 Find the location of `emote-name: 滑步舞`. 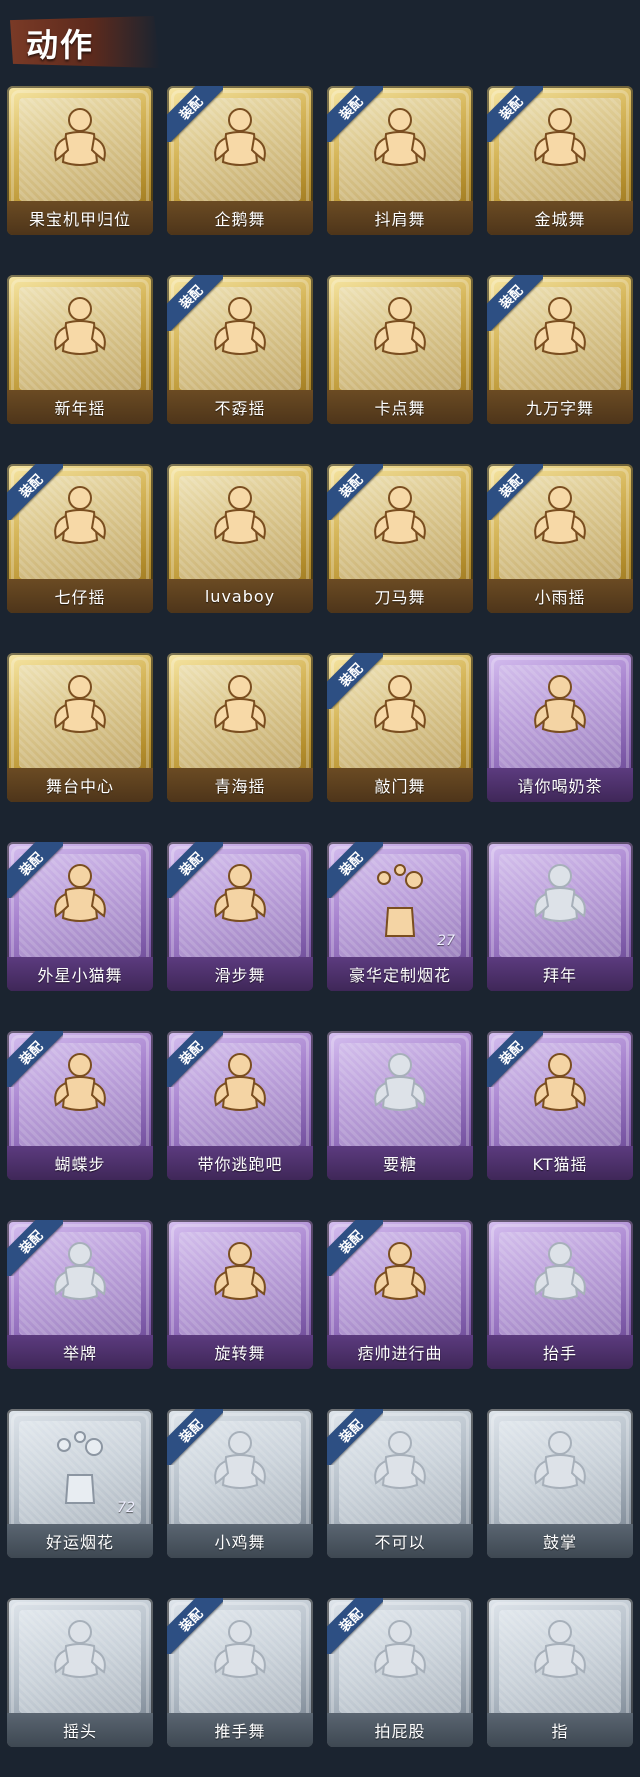

emote-name: 滑步舞 is located at coordinates (240, 975).